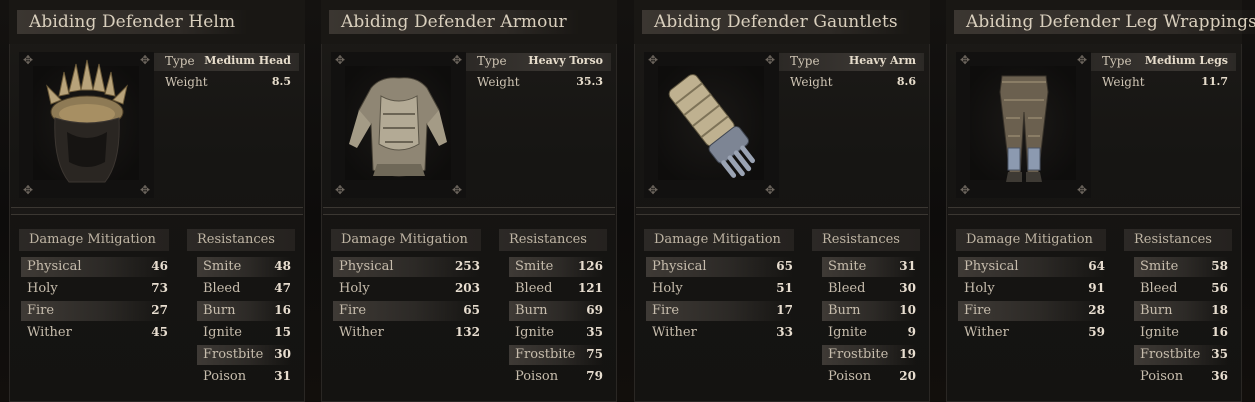  What do you see at coordinates (282, 354) in the screenshot?
I see `stat-value: 30` at bounding box center [282, 354].